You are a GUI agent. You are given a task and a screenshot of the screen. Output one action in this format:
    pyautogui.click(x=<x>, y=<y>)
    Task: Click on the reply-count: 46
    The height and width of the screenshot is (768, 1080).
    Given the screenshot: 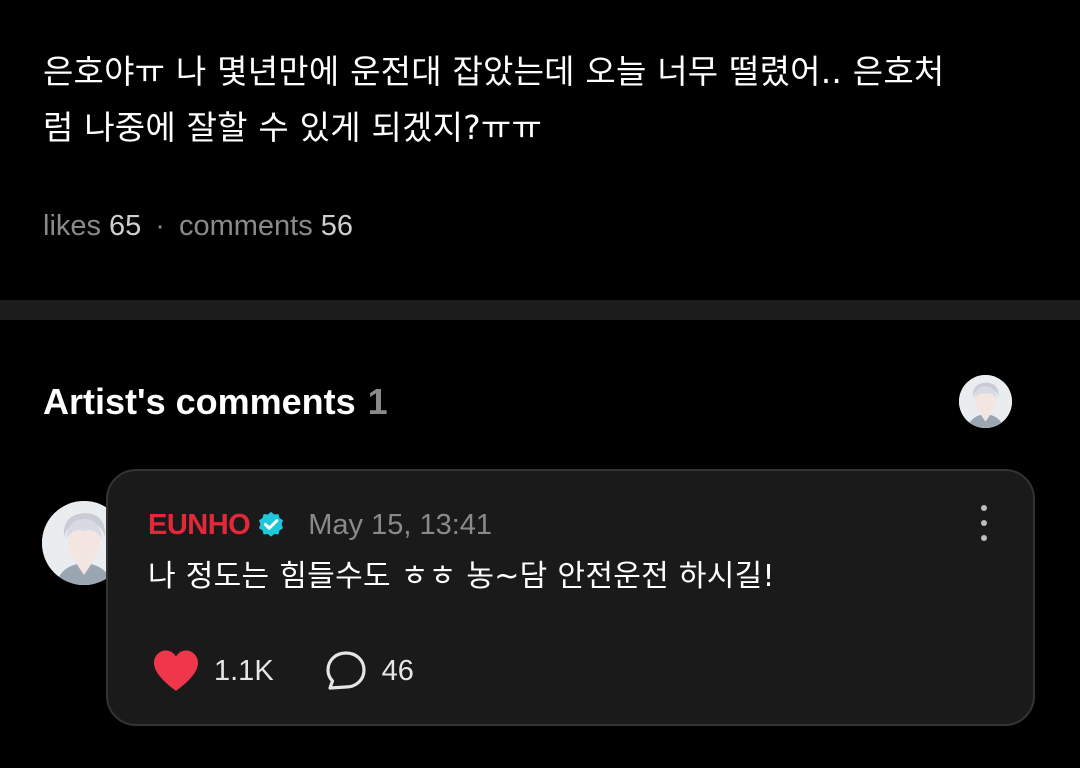 What is the action you would take?
    pyautogui.click(x=397, y=670)
    